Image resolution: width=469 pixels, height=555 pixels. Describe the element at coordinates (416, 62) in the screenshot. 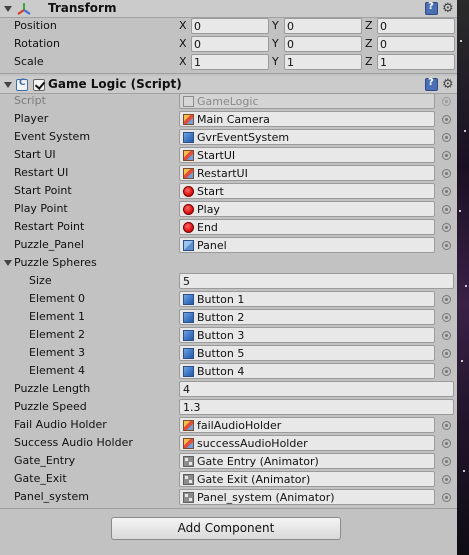

I see `scale-z-field: 1` at that location.